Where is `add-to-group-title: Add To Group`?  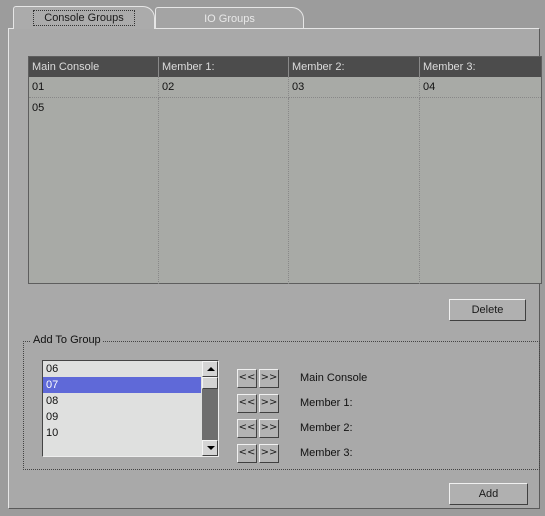 add-to-group-title: Add To Group is located at coordinates (67, 340).